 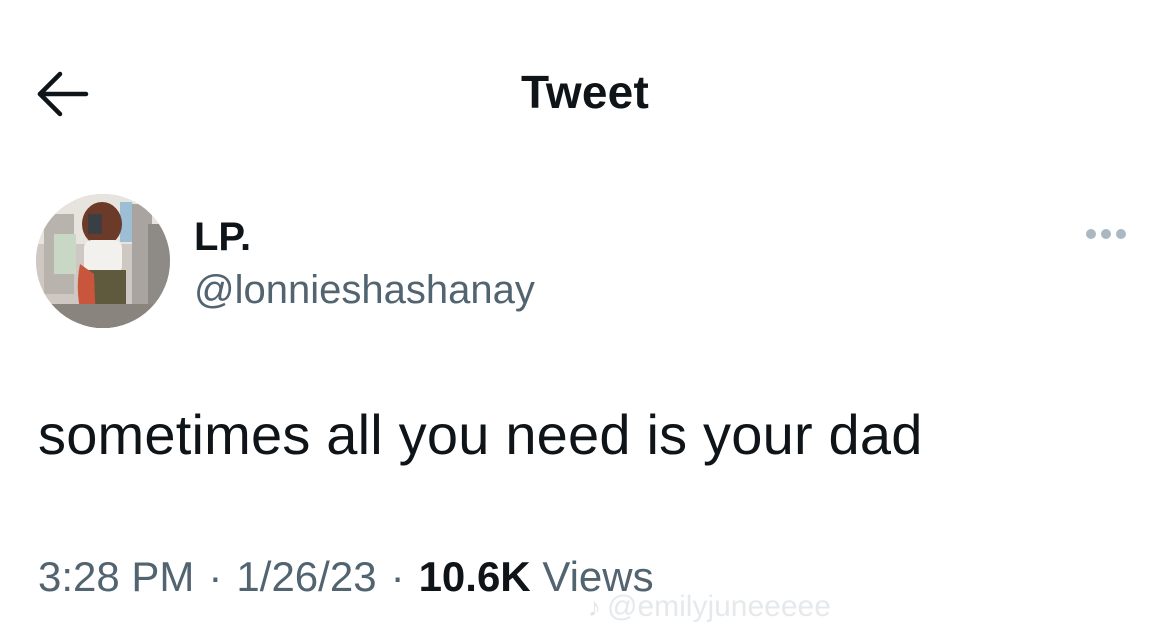 What do you see at coordinates (116, 576) in the screenshot?
I see `tweet-time: 3:28 PM` at bounding box center [116, 576].